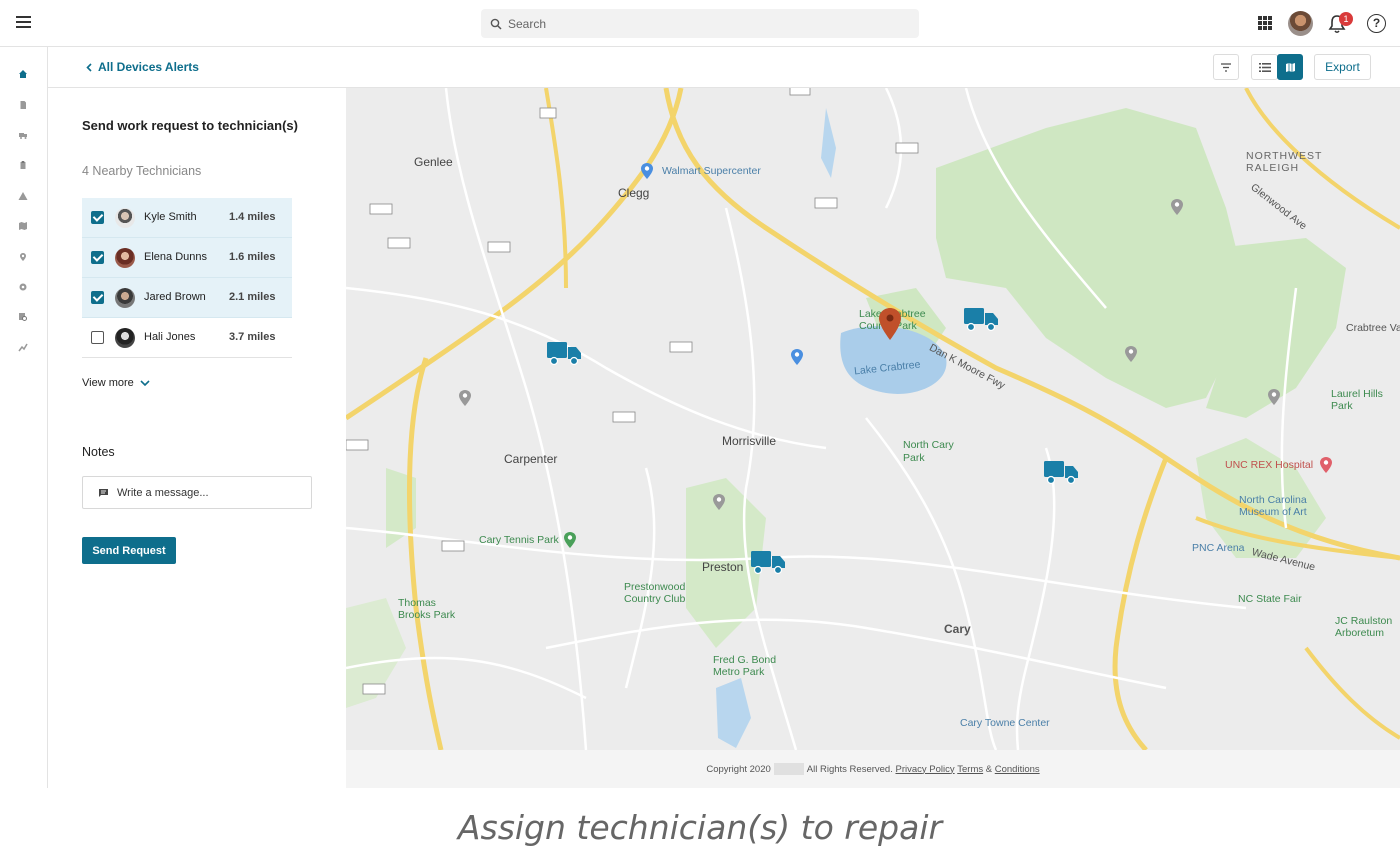  What do you see at coordinates (496, 24) in the screenshot?
I see `search-icon` at bounding box center [496, 24].